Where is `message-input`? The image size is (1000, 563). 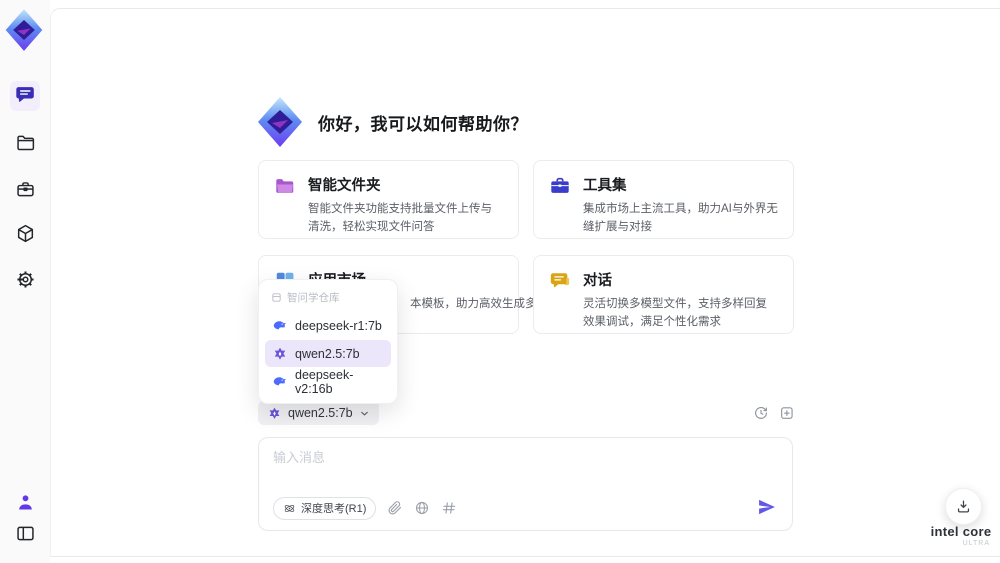
message-input is located at coordinates (525, 470).